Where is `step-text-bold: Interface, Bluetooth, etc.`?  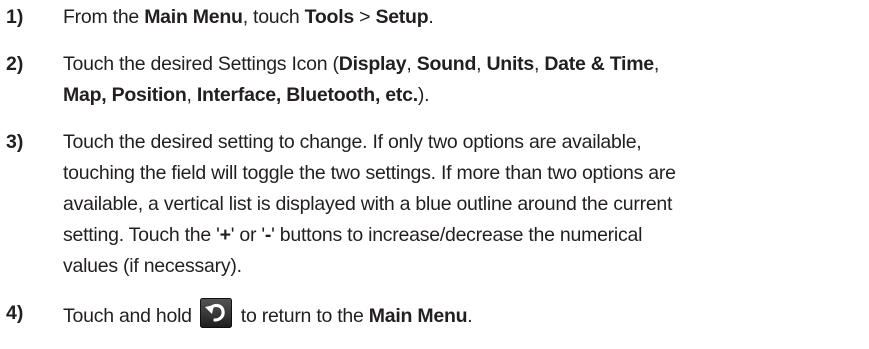 step-text-bold: Interface, Bluetooth, etc. is located at coordinates (307, 95).